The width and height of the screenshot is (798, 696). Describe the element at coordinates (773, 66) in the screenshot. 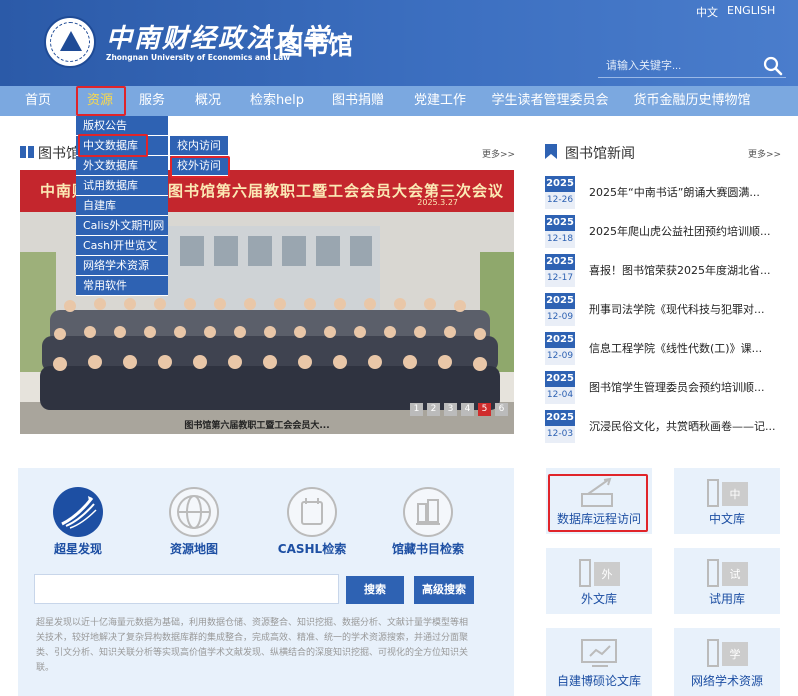

I see `search-icon` at that location.